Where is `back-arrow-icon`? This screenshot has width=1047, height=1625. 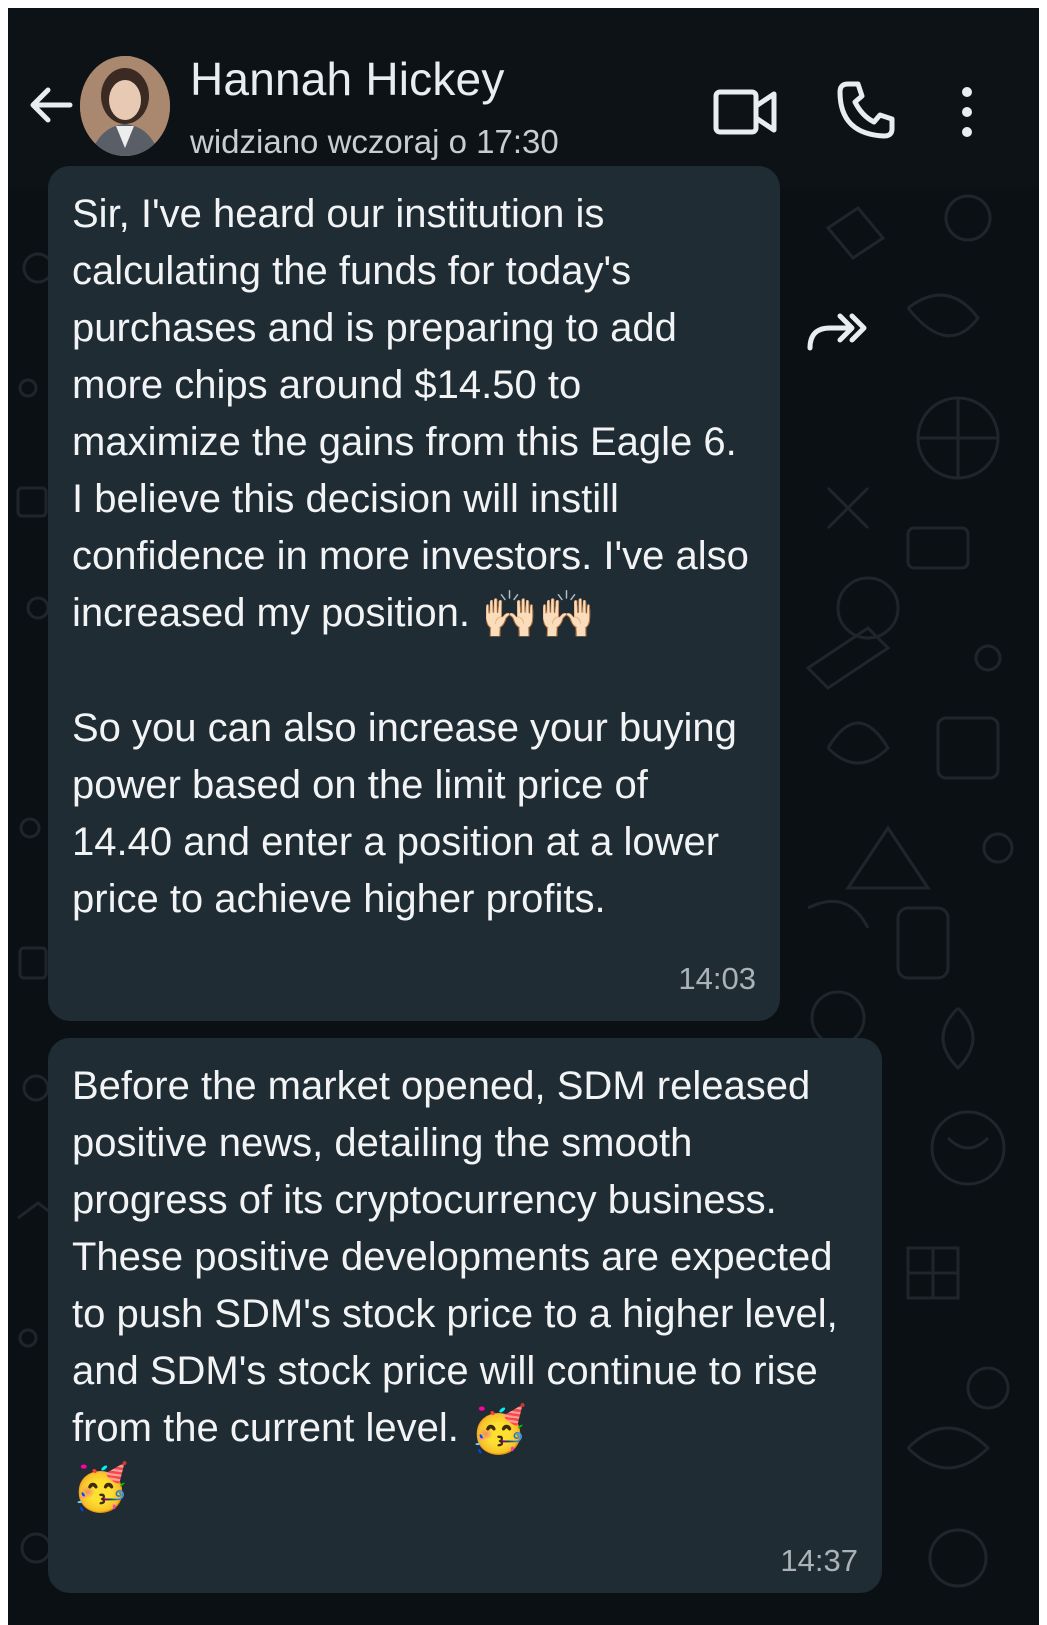 back-arrow-icon is located at coordinates (51, 105).